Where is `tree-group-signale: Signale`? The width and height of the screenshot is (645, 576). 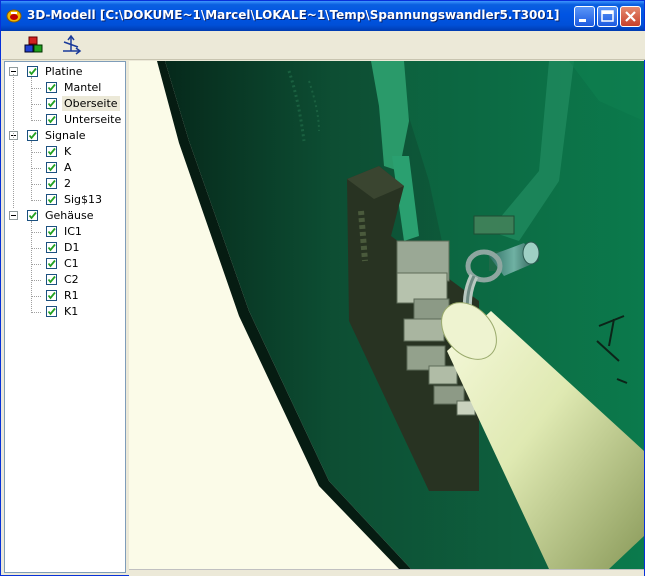
tree-group-signale: Signale is located at coordinates (65, 136).